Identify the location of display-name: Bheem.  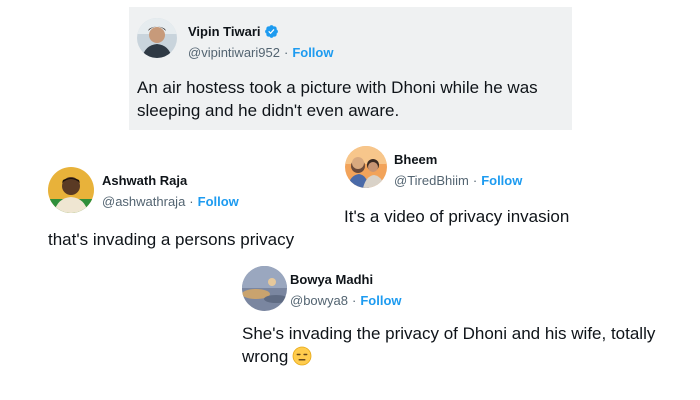
(415, 159).